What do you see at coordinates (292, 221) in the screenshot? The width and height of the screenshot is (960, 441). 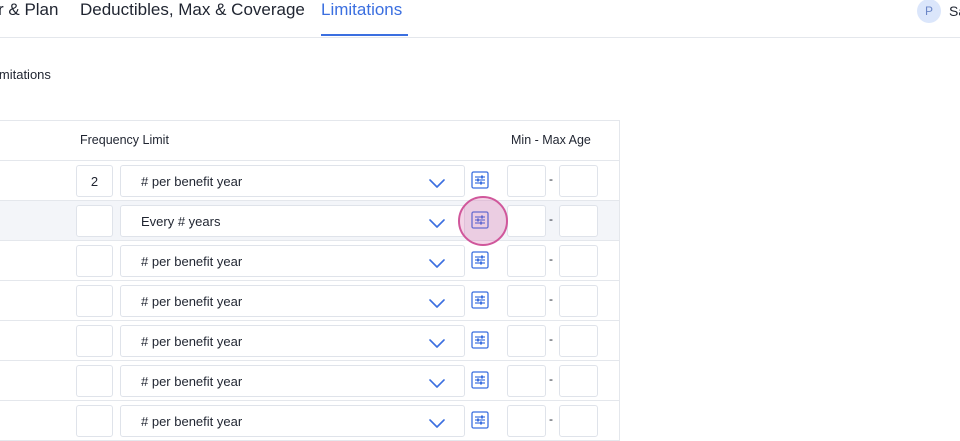 I see `frequency-type-select: Every # years` at bounding box center [292, 221].